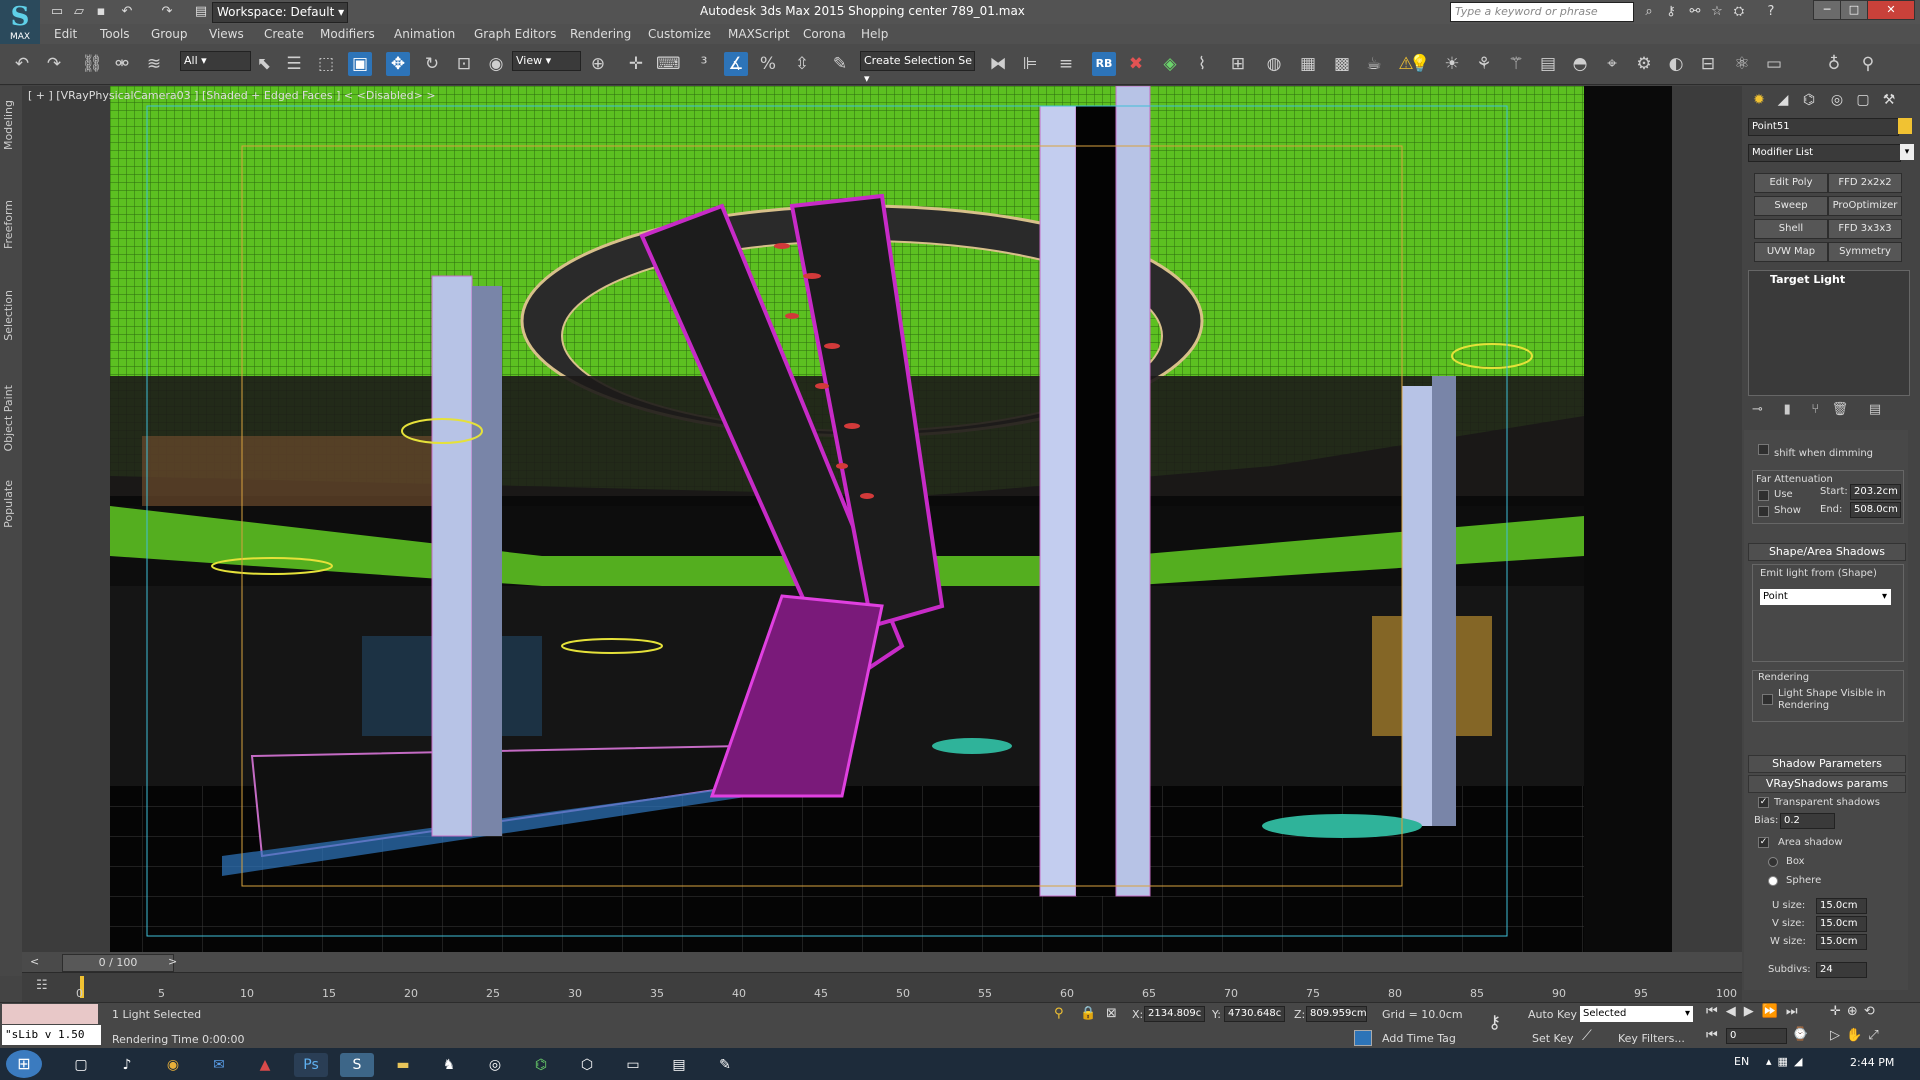 This screenshot has height=1080, width=1920. What do you see at coordinates (882, 987) in the screenshot?
I see `track-bar` at bounding box center [882, 987].